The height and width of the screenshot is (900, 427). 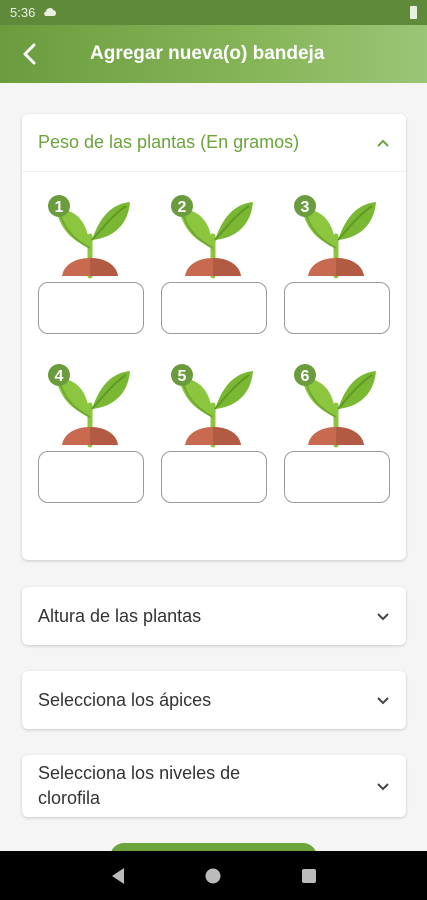 I want to click on plant-number: 5, so click(x=182, y=376).